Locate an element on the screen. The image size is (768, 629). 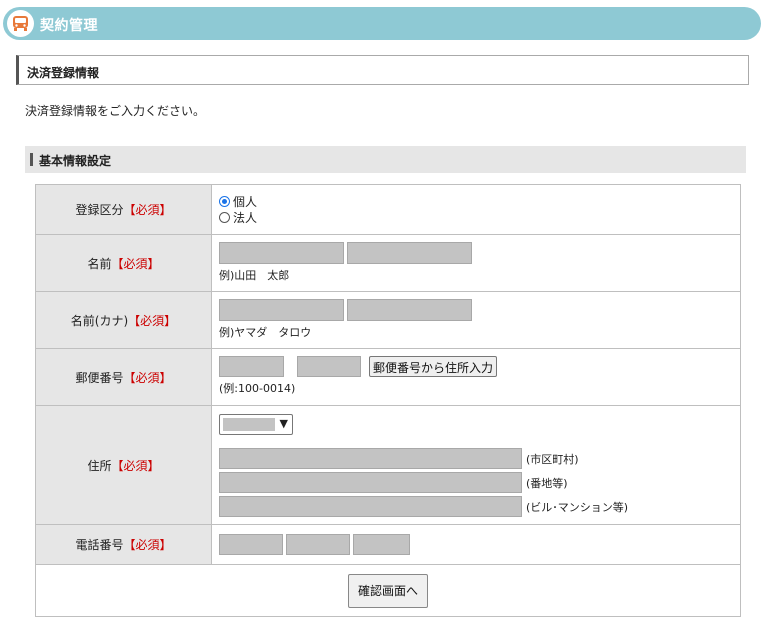
first-name-kana-input is located at coordinates (409, 310).